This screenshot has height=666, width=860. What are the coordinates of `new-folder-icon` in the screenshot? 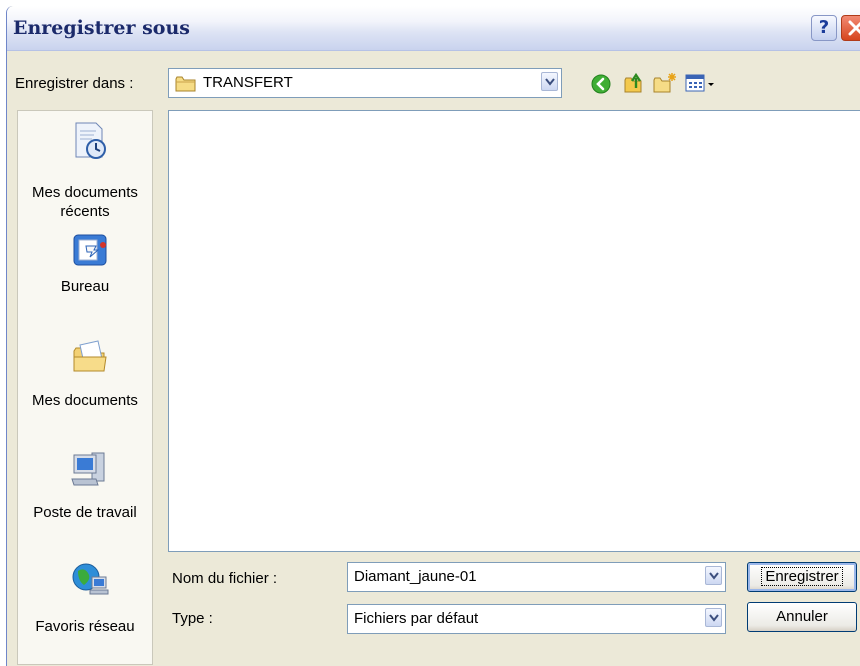 It's located at (665, 83).